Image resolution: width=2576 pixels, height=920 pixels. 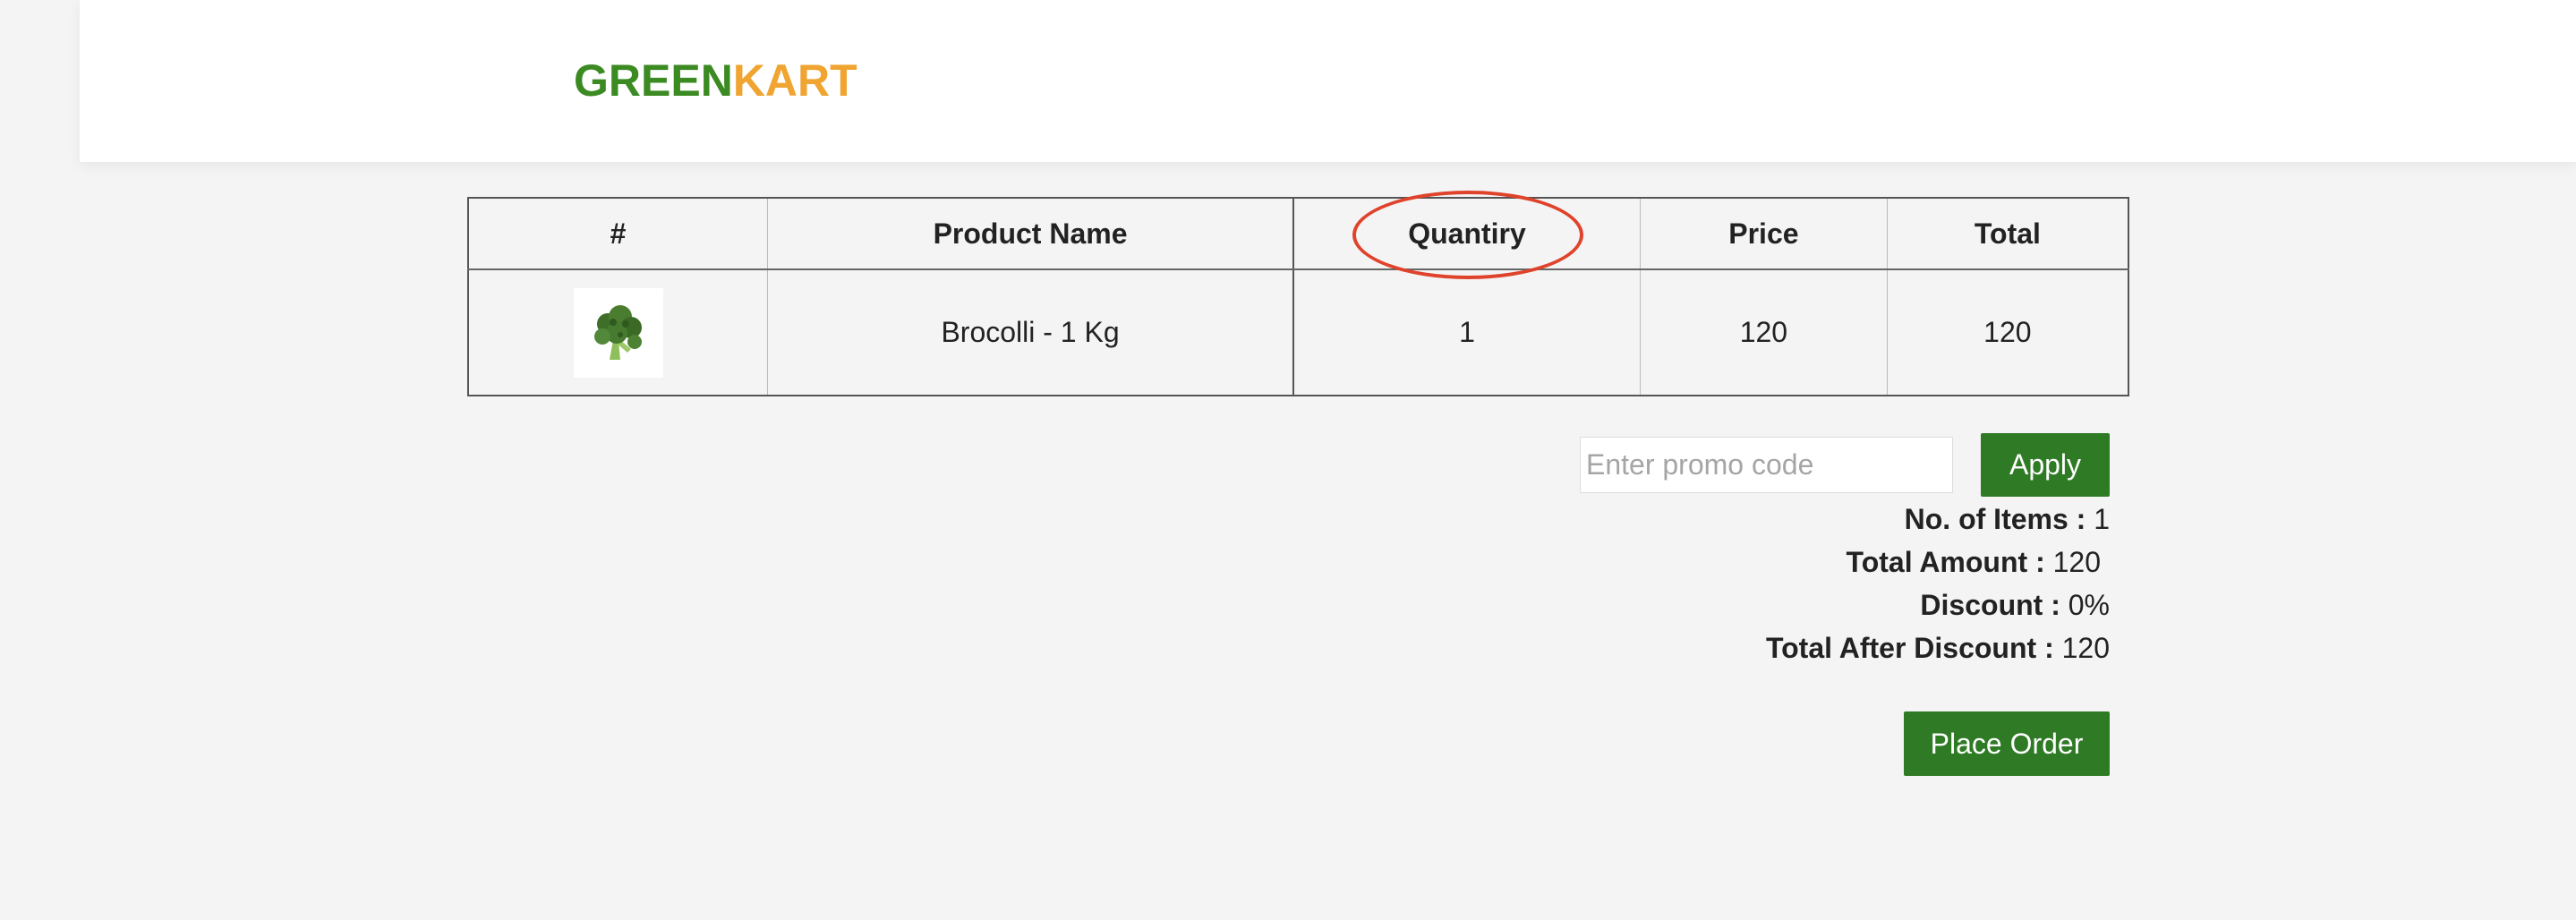 I want to click on broccoli-image, so click(x=618, y=332).